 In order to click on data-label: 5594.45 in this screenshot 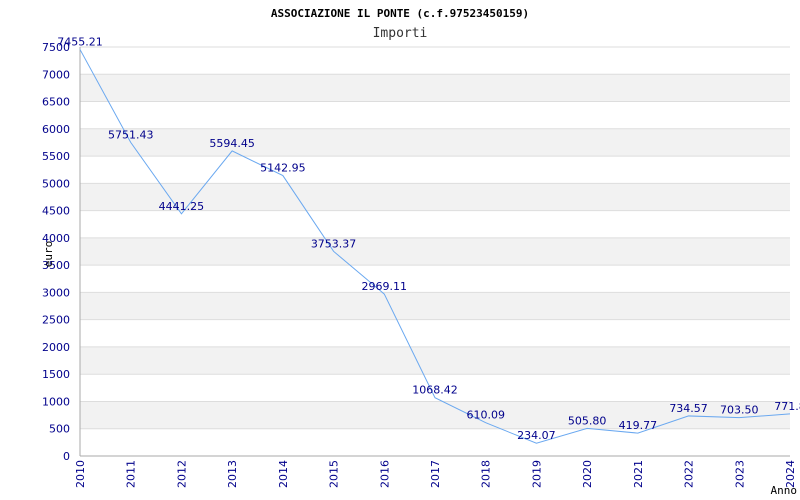, I will do `click(232, 143)`.